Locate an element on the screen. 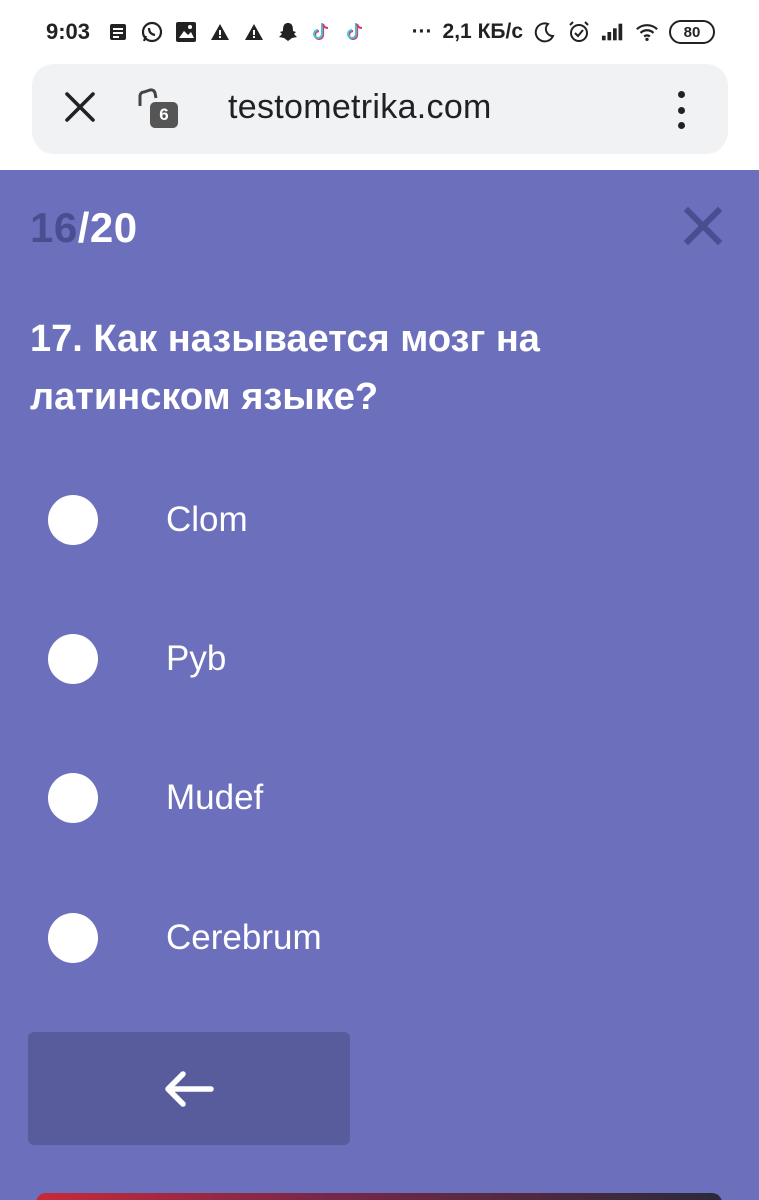  status-time: 9:03 is located at coordinates (68, 31).